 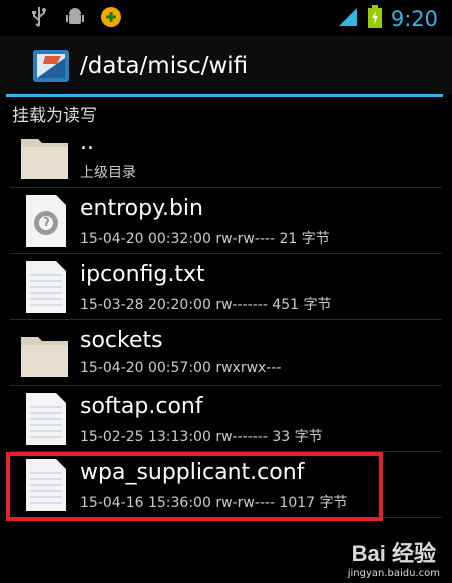 What do you see at coordinates (51, 66) in the screenshot?
I see `file-manager-app-icon` at bounding box center [51, 66].